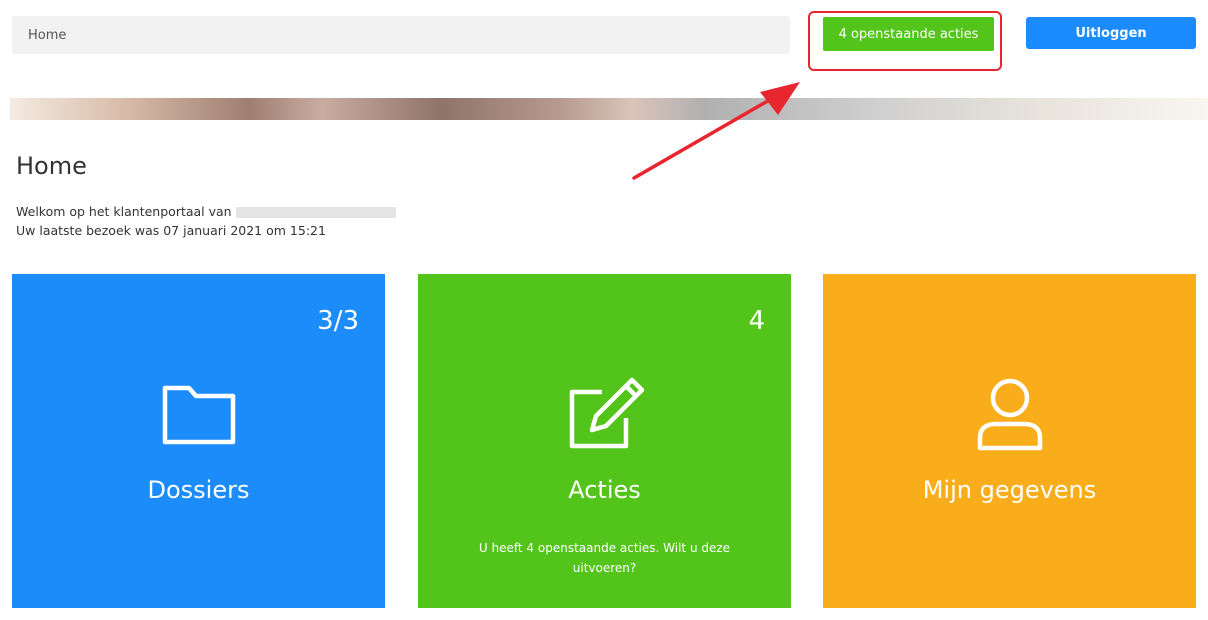 Image resolution: width=1208 pixels, height=620 pixels. What do you see at coordinates (905, 41) in the screenshot?
I see `annotation-highlight-box` at bounding box center [905, 41].